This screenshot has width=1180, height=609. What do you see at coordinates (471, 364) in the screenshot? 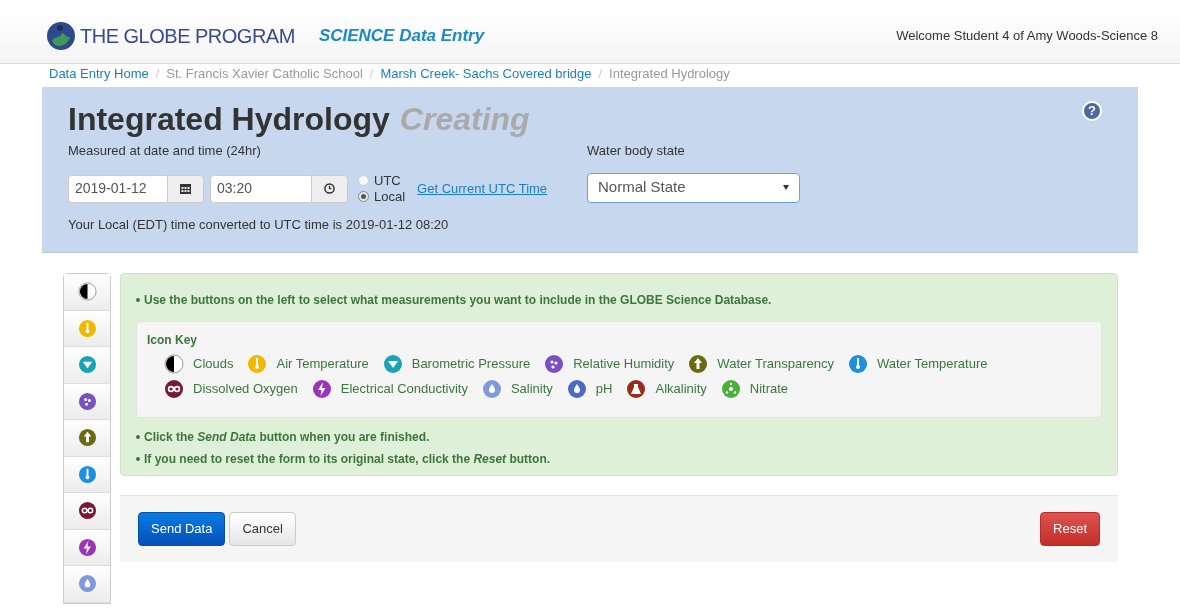
I see `icon-key-label: Barometric Pressure` at bounding box center [471, 364].